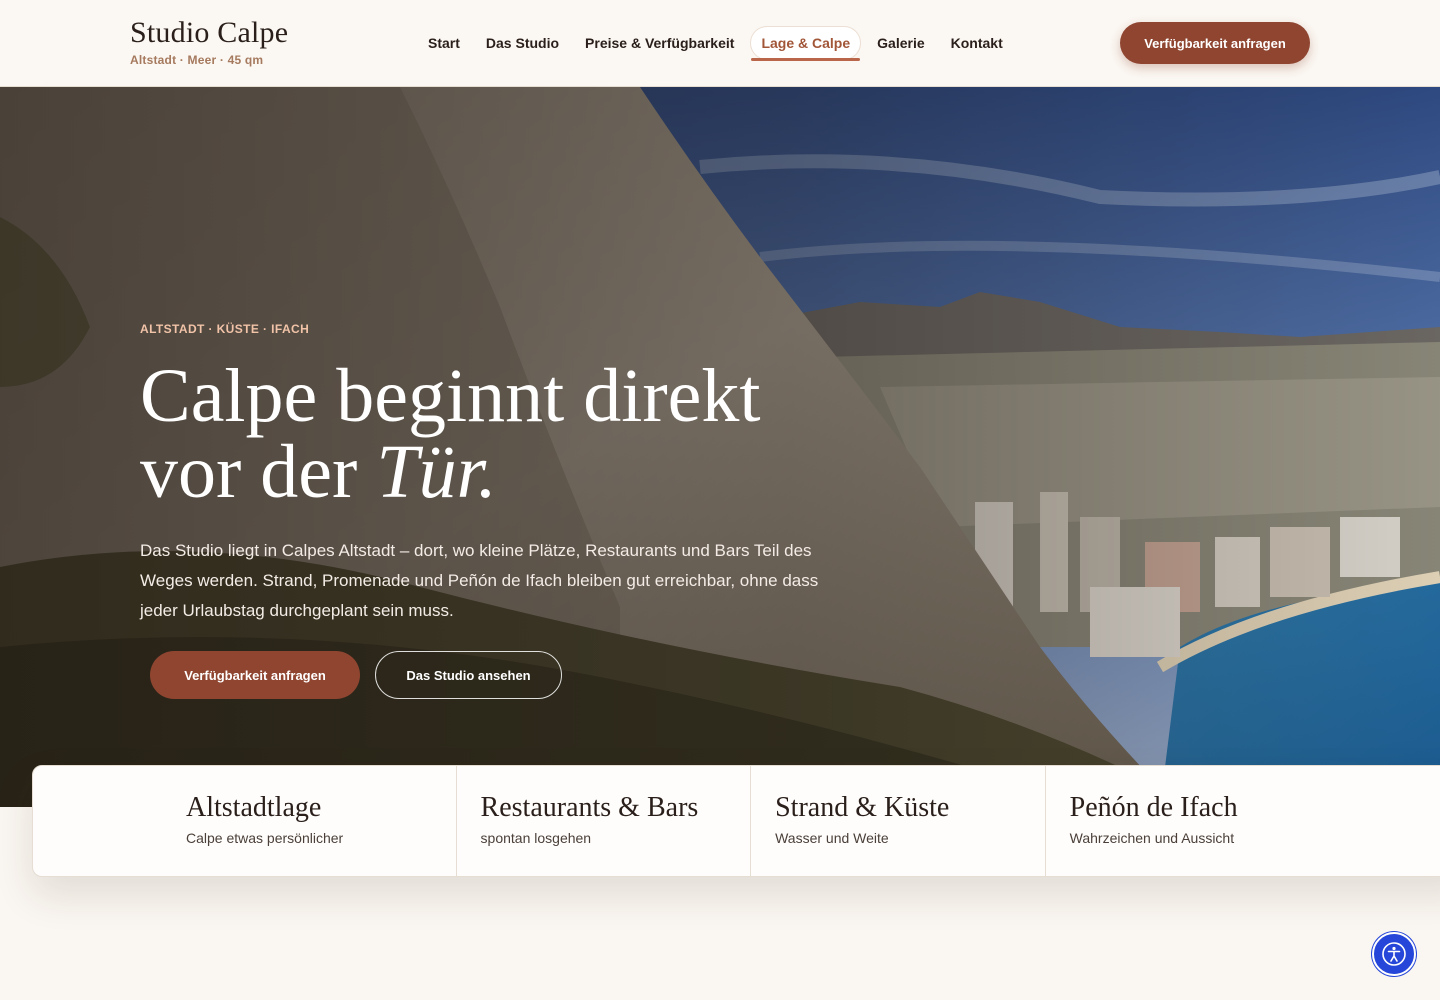 The width and height of the screenshot is (1440, 1000). Describe the element at coordinates (536, 838) in the screenshot. I see `feature-subtitle: spontan losgehen` at that location.